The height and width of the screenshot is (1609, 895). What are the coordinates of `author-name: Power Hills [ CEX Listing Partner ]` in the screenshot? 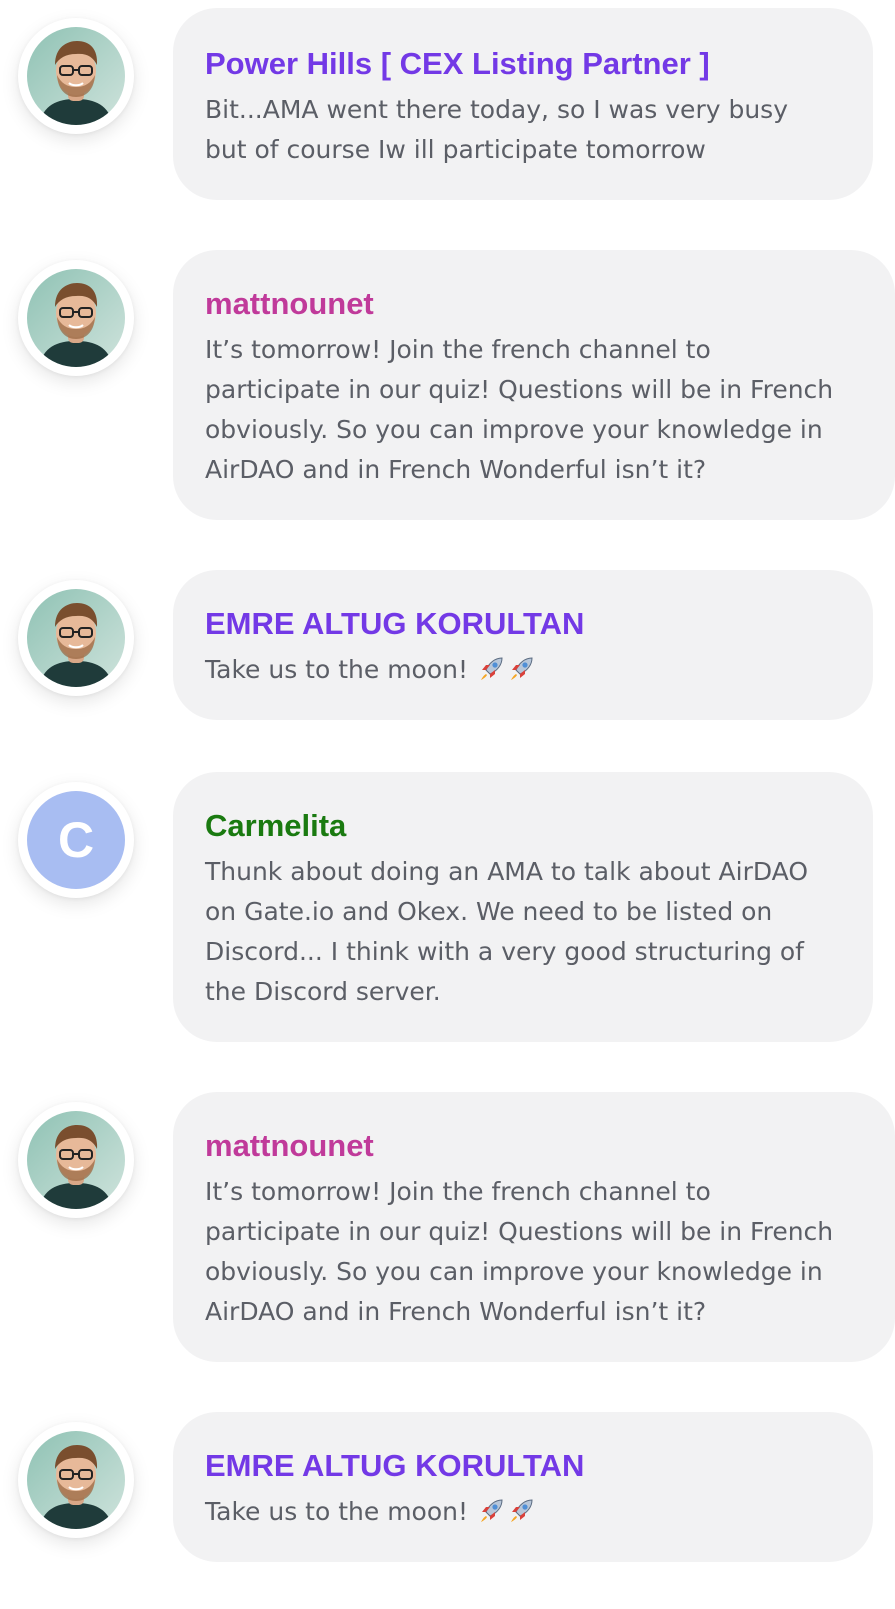 It's located at (524, 64).